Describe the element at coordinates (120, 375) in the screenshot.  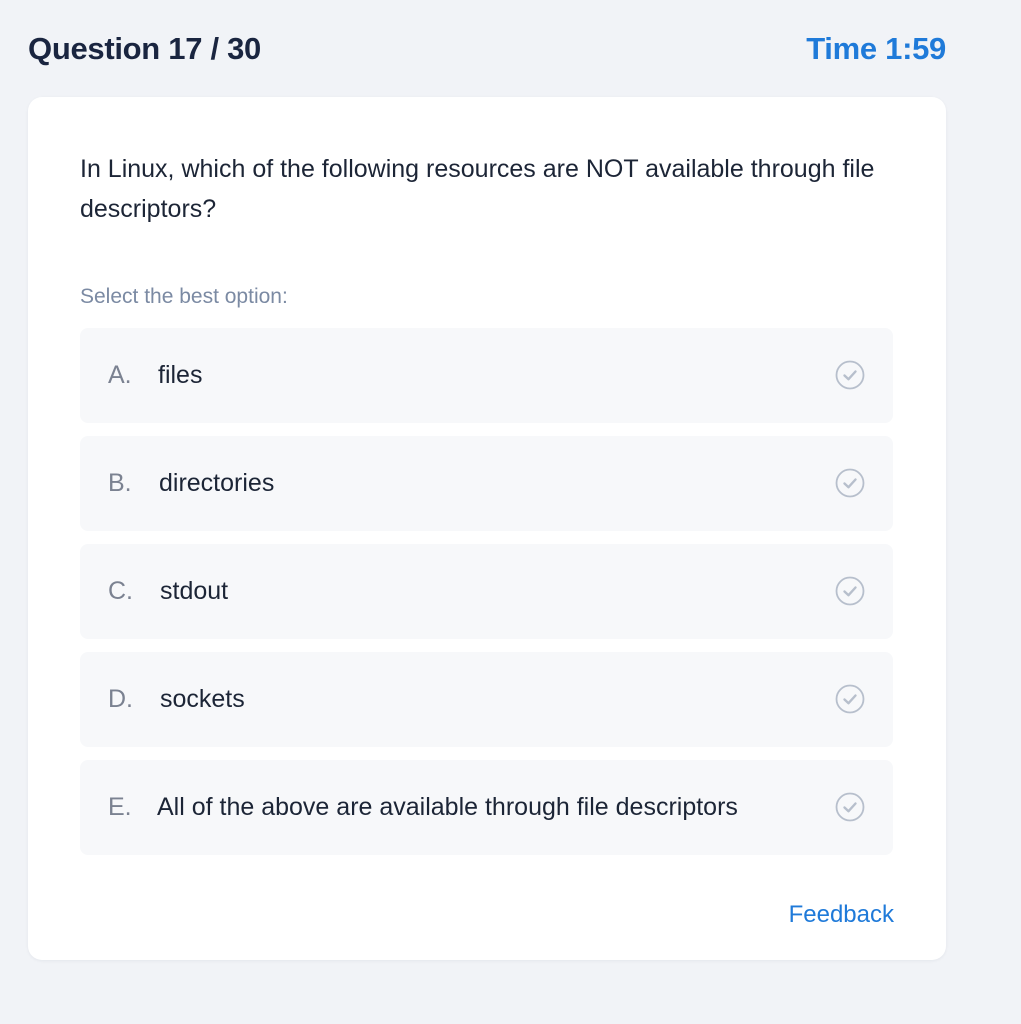
I see `option-letter: A.` at that location.